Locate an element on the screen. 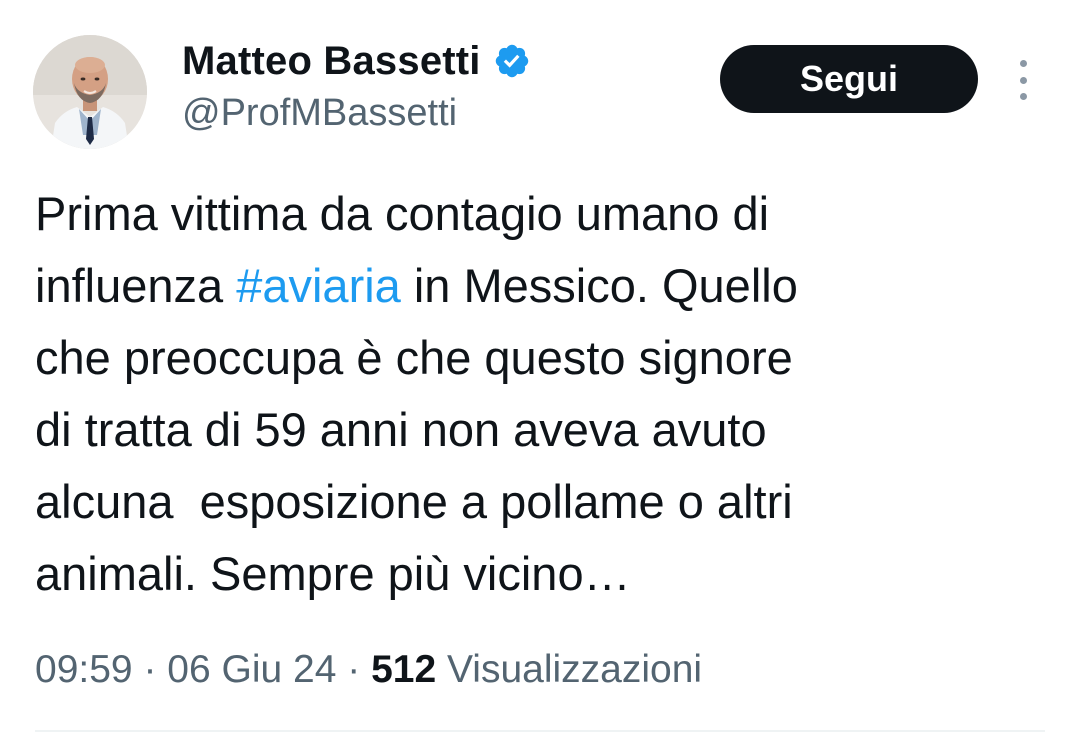  tweet-text-segment: influenza is located at coordinates (136, 285).